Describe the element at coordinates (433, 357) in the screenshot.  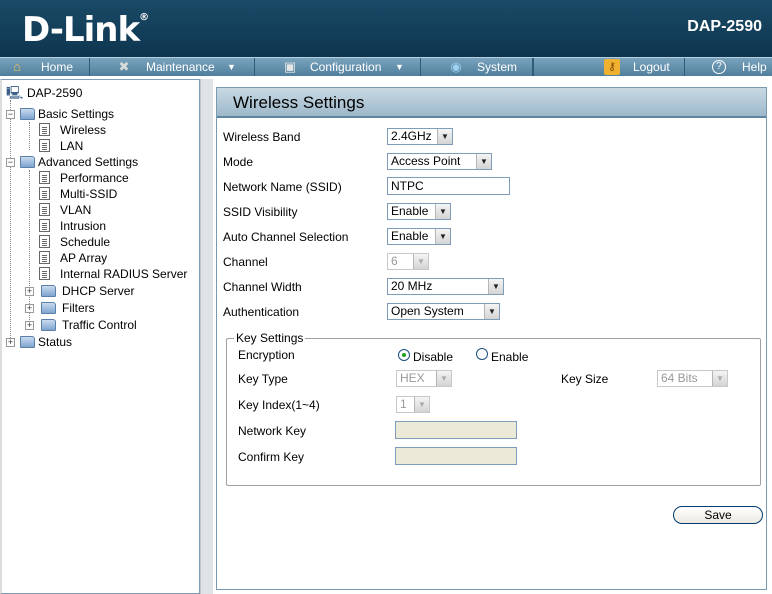
I see `encryption-disable-label: Disable` at that location.